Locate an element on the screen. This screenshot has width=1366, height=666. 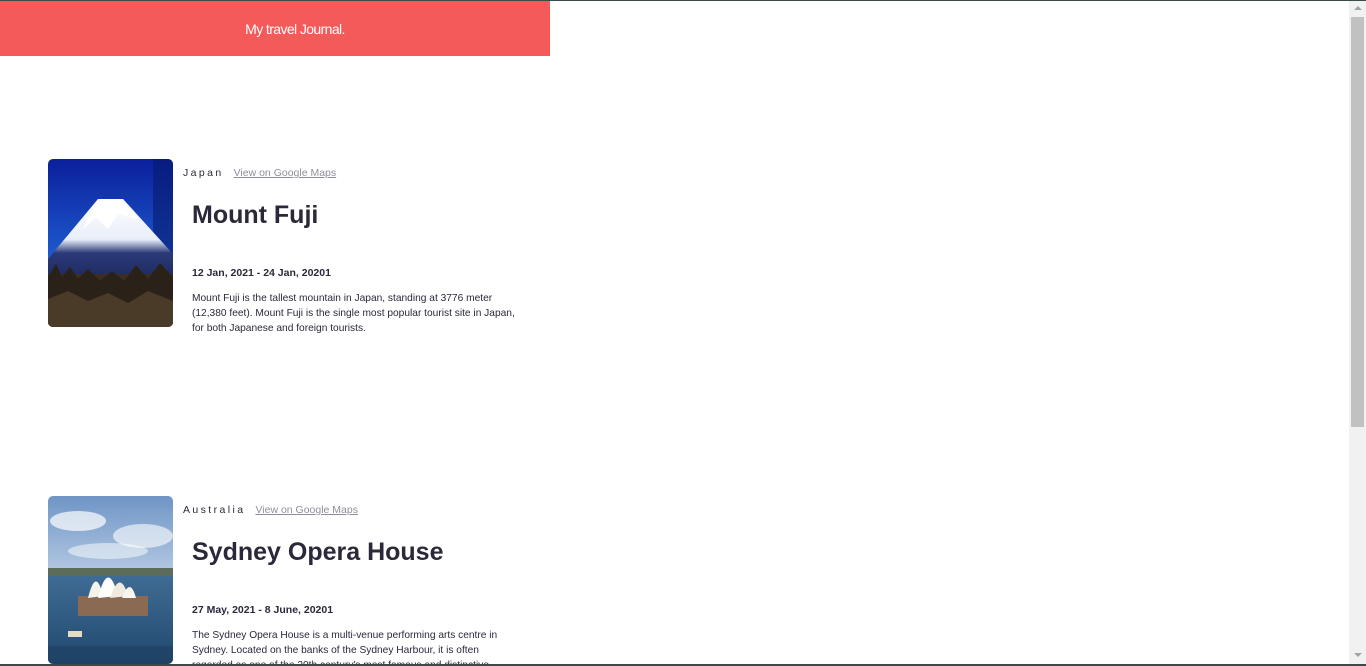
sydney-opera-house-image is located at coordinates (110, 580).